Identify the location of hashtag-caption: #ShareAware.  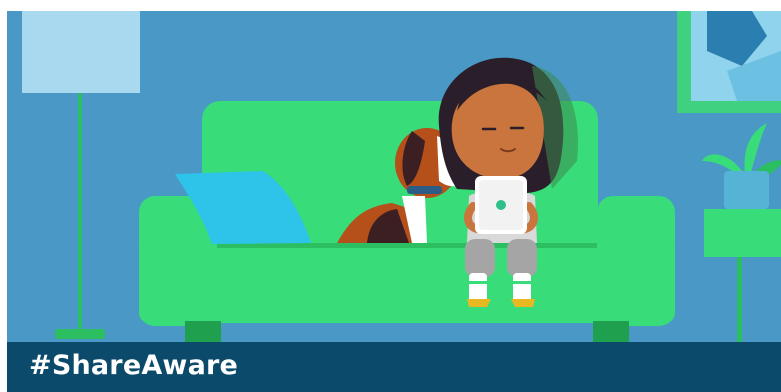
(134, 365).